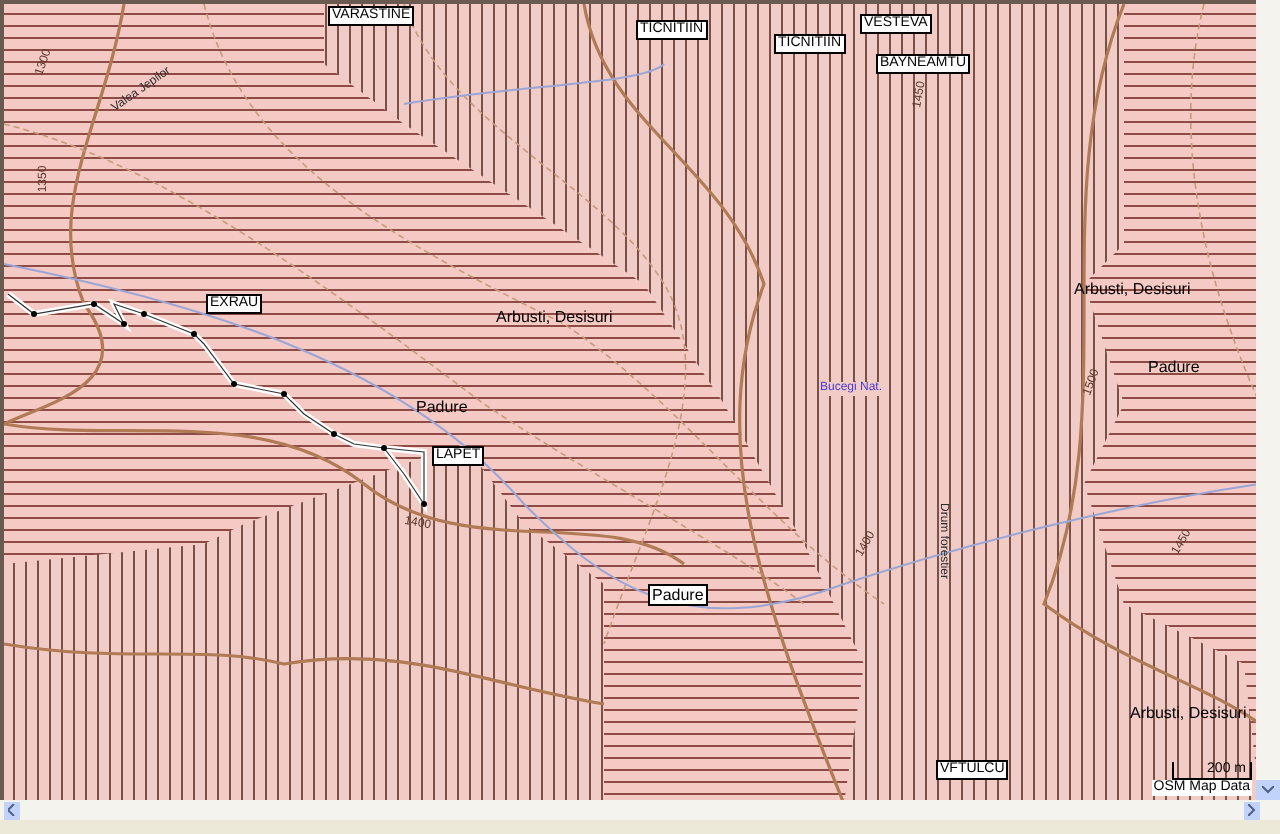 This screenshot has height=834, width=1280. What do you see at coordinates (1268, 400) in the screenshot?
I see `vertical-scrollbar` at bounding box center [1268, 400].